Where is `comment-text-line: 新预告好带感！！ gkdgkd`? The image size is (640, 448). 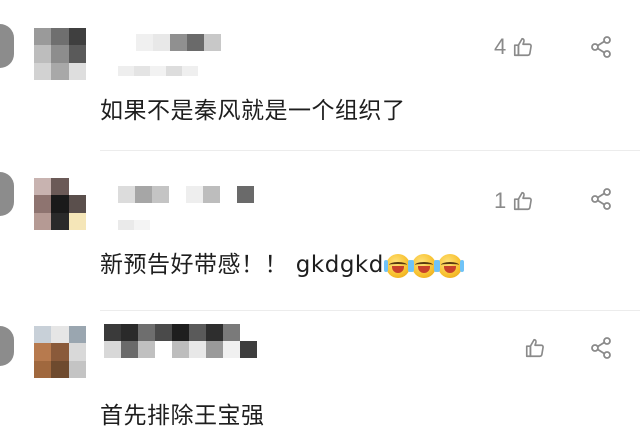 comment-text-line: 新预告好带感！！ gkdgkd is located at coordinates (282, 262).